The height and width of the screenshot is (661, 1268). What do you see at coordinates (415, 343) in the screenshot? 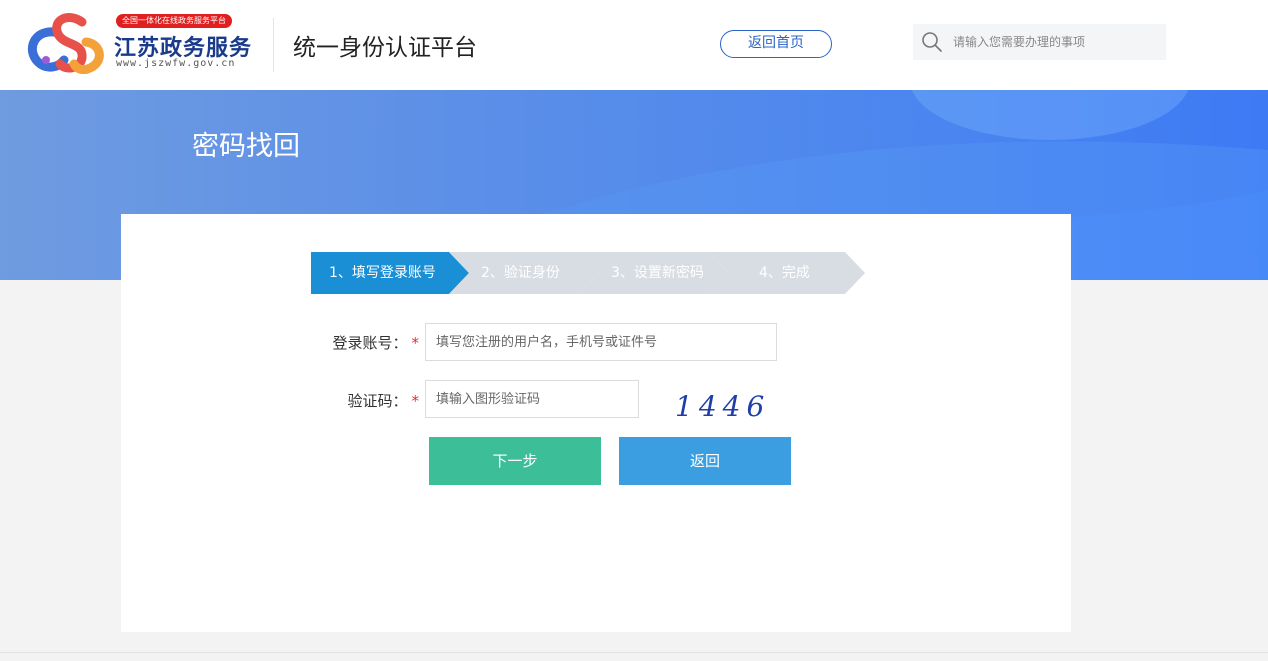
I see `account-required-mark: *` at bounding box center [415, 343].